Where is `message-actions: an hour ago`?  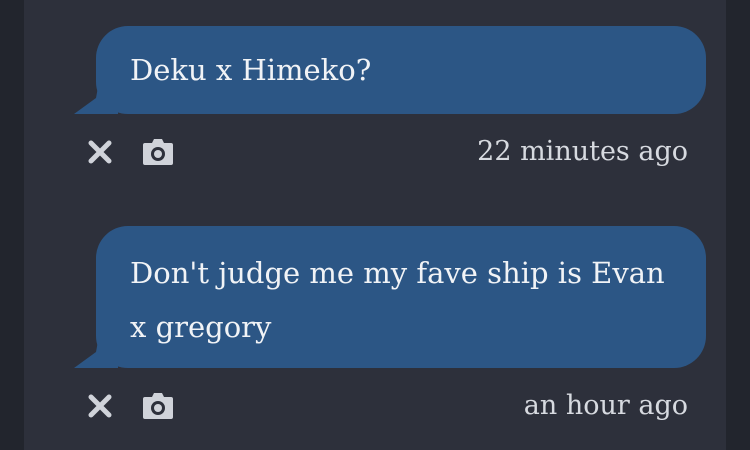
message-actions: an hour ago is located at coordinates (385, 408).